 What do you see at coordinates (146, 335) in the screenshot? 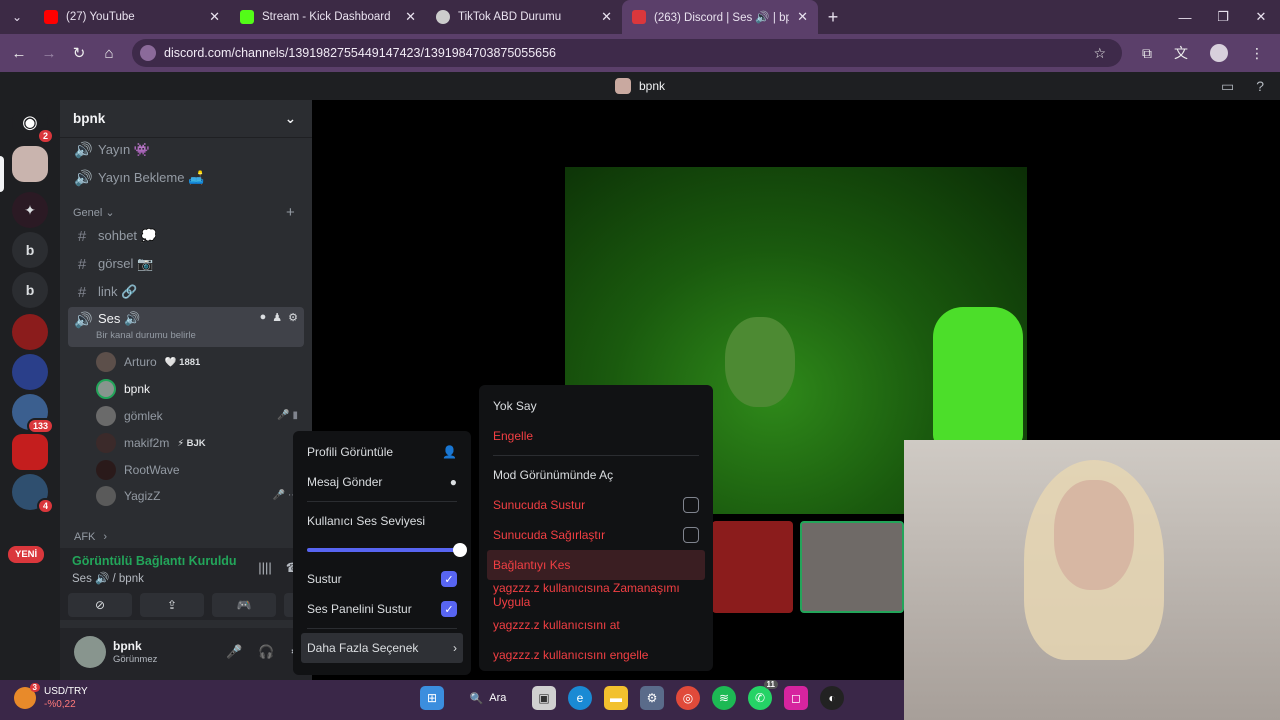
I see `channel-status: Bir kanal durumu belirle` at bounding box center [146, 335].